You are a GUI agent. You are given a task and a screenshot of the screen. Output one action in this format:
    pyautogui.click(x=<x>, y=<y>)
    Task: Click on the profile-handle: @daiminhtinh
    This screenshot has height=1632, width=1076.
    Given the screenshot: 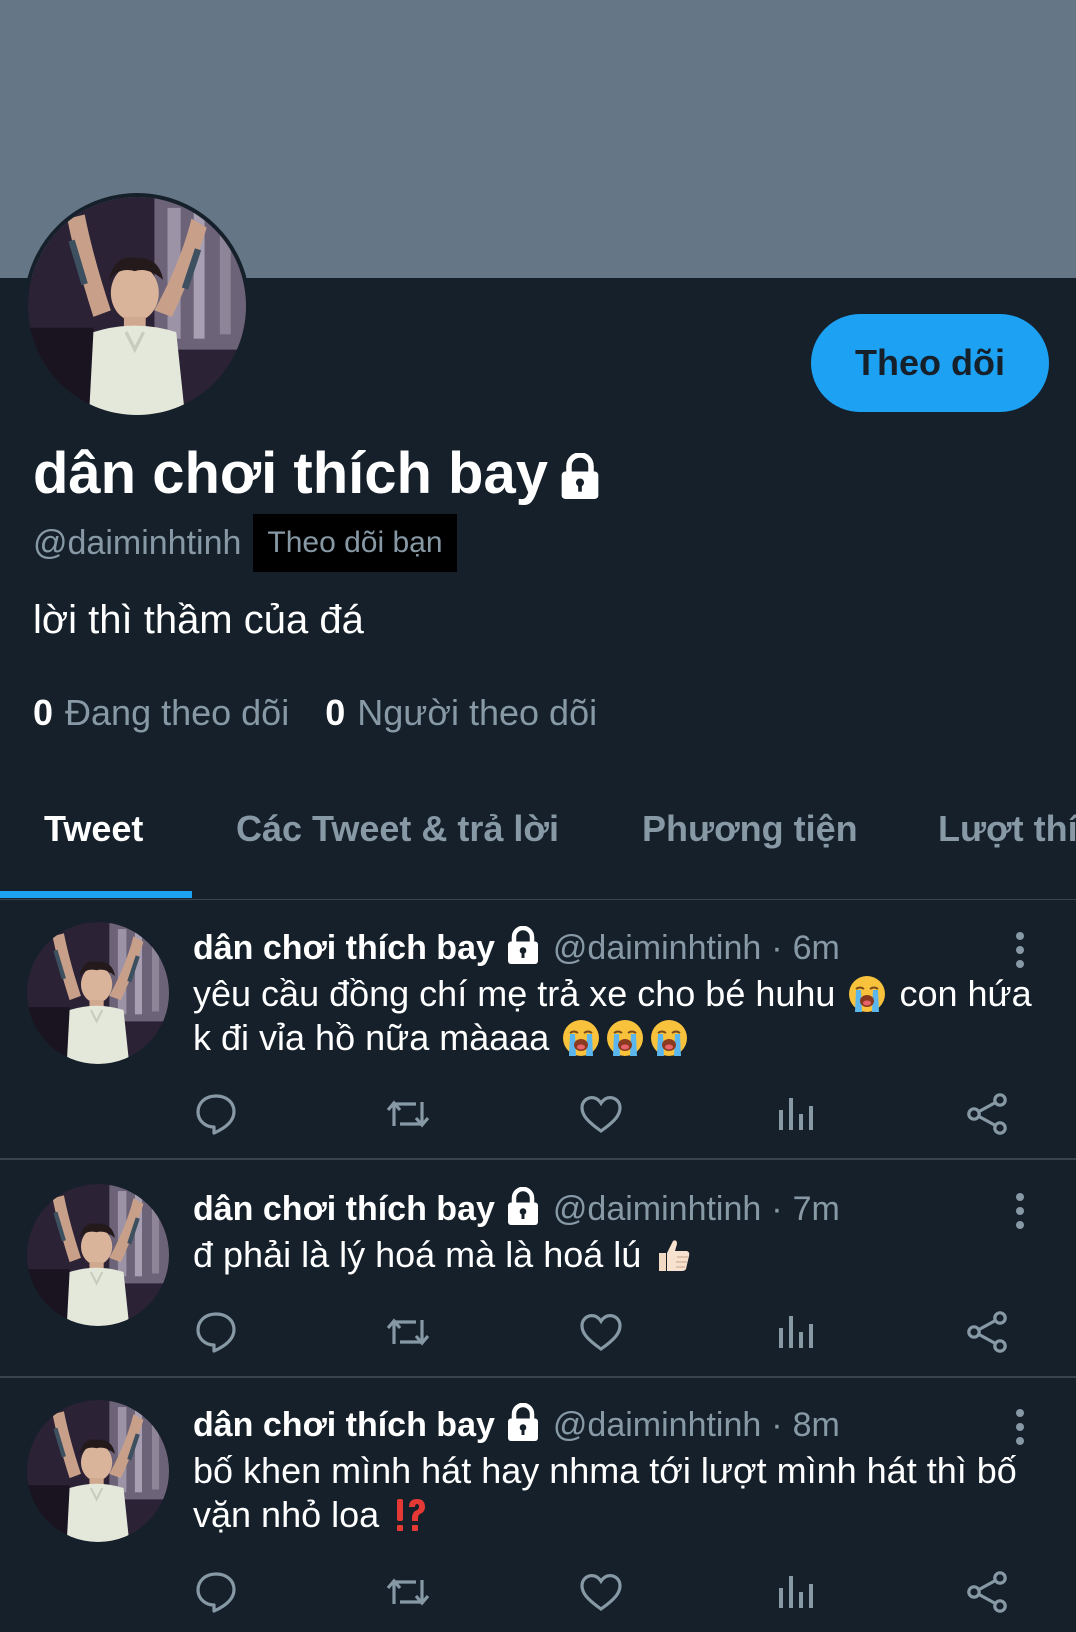 What is the action you would take?
    pyautogui.click(x=137, y=542)
    